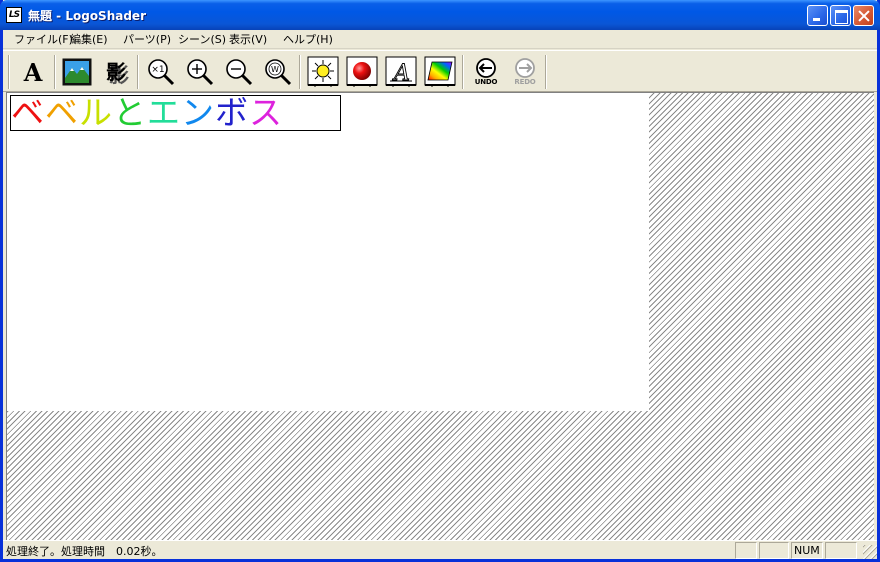  I want to click on light-button, so click(323, 72).